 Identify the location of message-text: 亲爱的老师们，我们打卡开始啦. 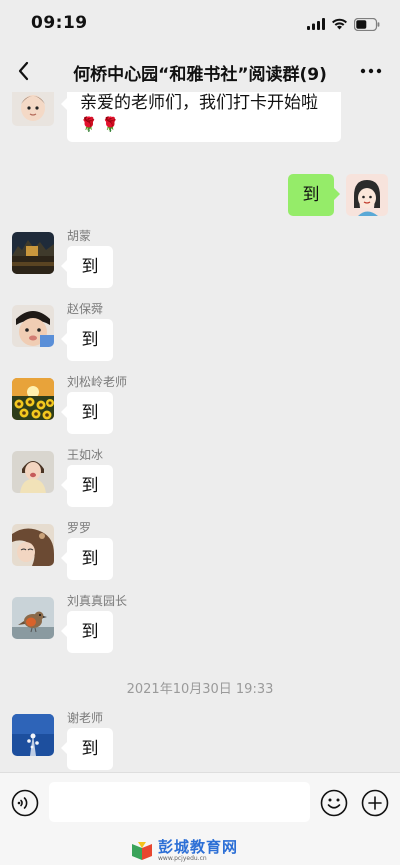
(199, 103).